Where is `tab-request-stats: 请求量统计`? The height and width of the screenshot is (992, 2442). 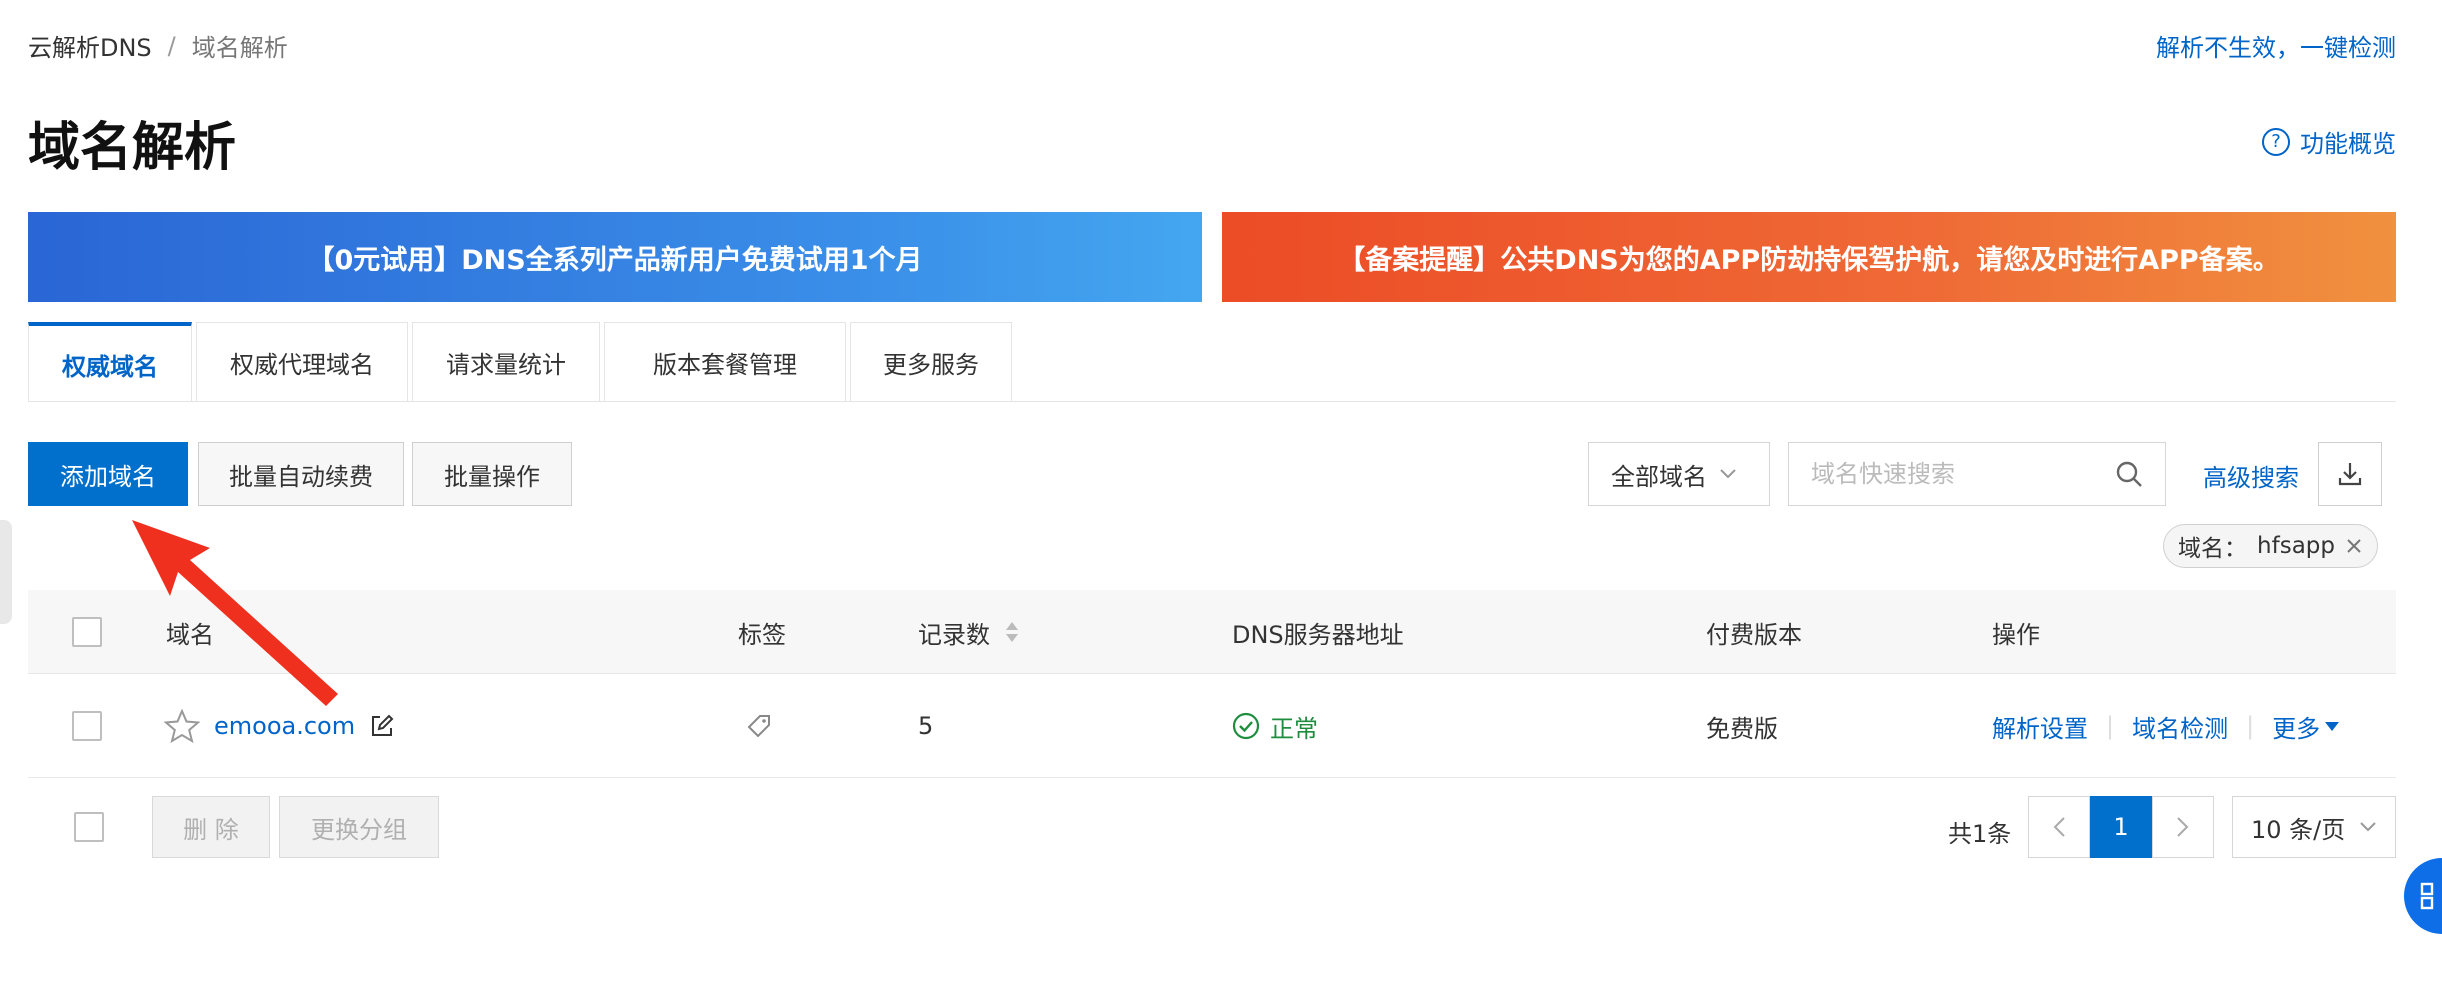
tab-request-stats: 请求量统计 is located at coordinates (506, 362).